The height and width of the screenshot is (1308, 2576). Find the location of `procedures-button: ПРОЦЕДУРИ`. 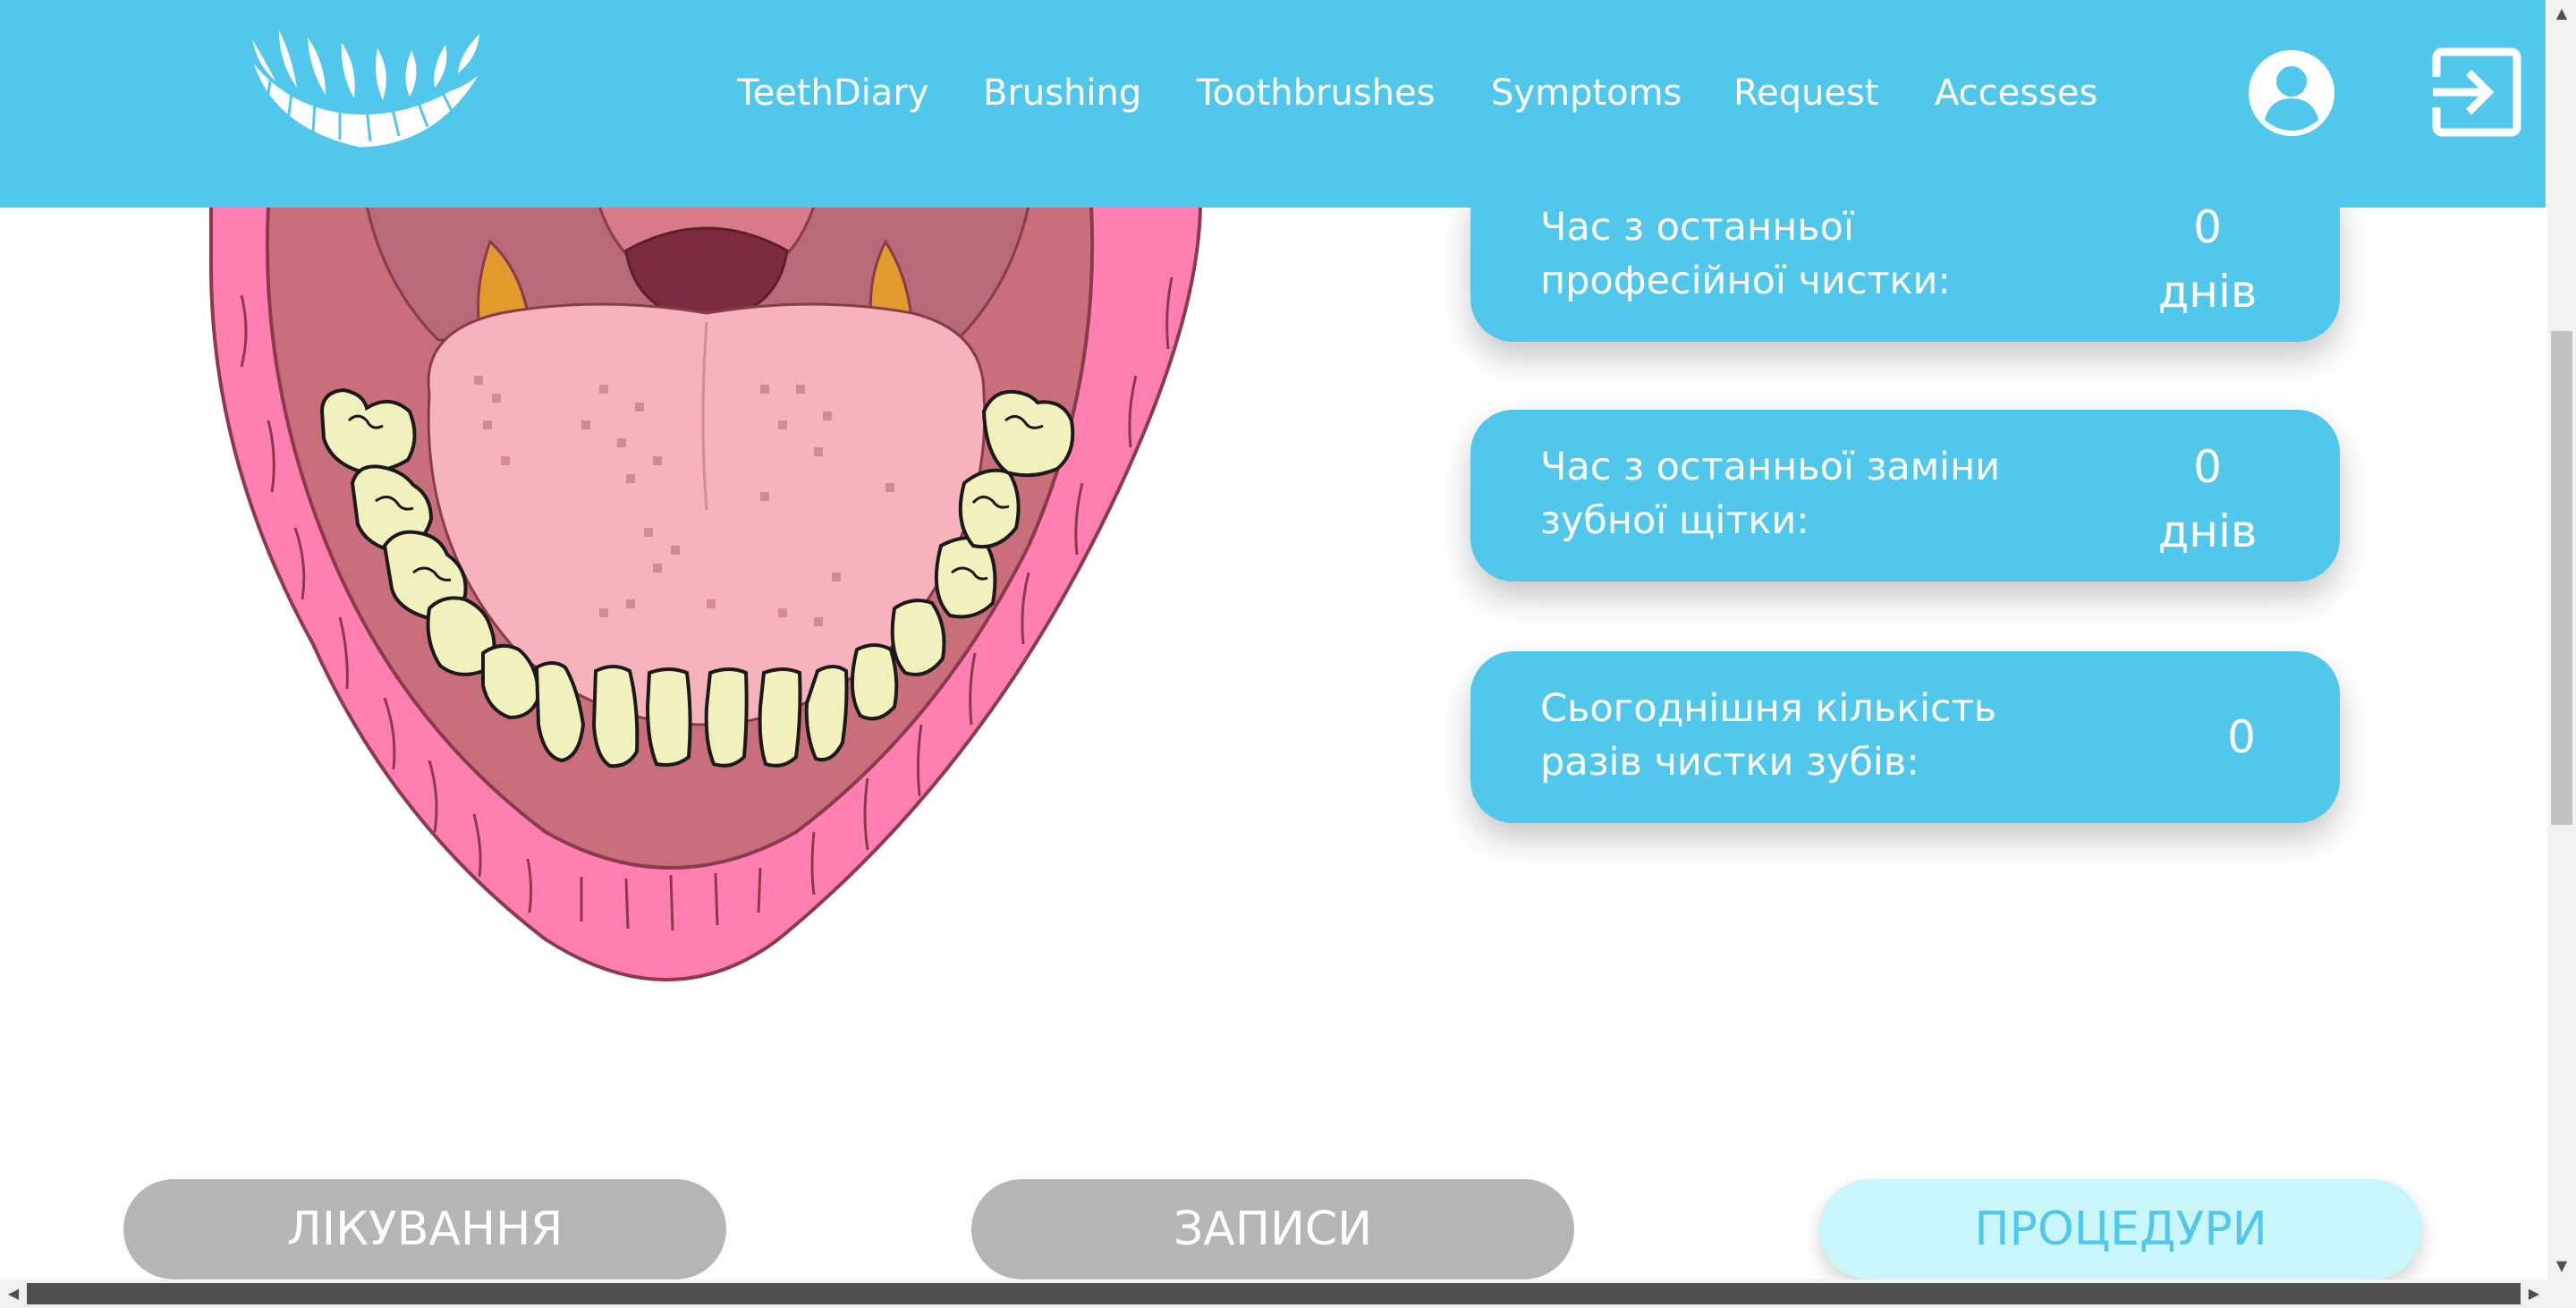

procedures-button: ПРОЦЕДУРИ is located at coordinates (2120, 1229).